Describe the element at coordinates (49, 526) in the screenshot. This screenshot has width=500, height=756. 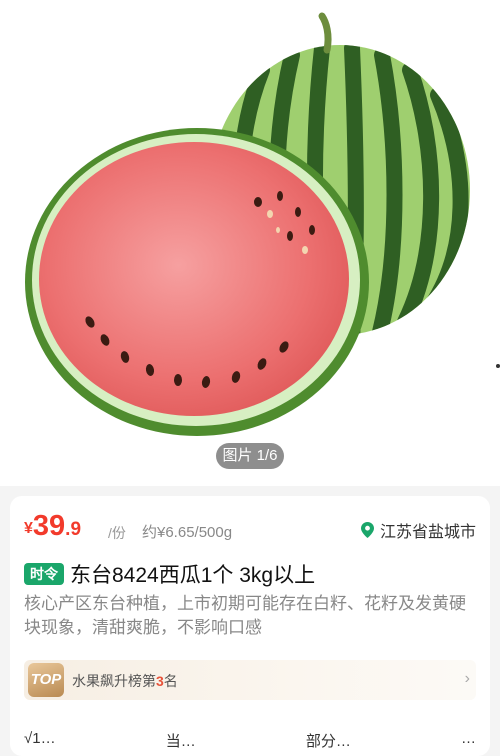
I see `price-integer: 39` at that location.